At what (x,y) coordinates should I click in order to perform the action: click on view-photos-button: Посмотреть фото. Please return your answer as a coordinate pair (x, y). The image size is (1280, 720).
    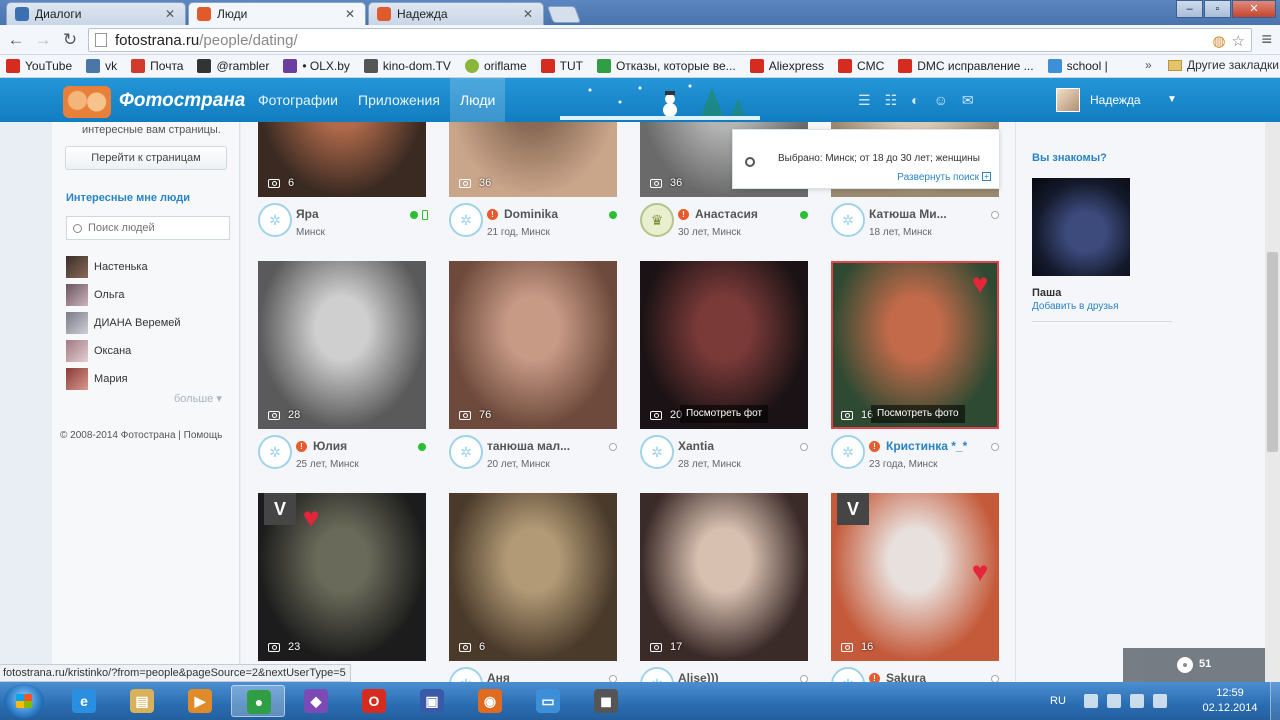
    Looking at the image, I should click on (918, 414).